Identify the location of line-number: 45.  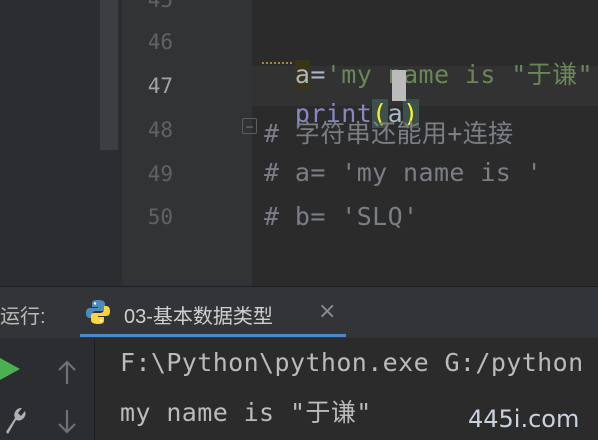
(160, 6).